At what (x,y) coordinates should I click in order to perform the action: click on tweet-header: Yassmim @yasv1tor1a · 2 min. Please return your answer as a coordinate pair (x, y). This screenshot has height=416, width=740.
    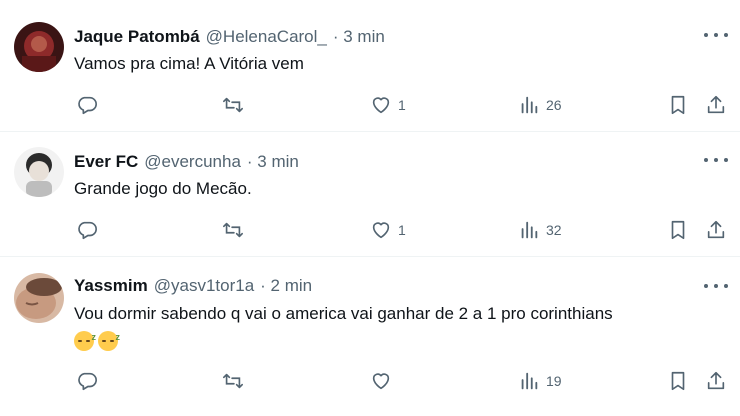
    Looking at the image, I should click on (193, 286).